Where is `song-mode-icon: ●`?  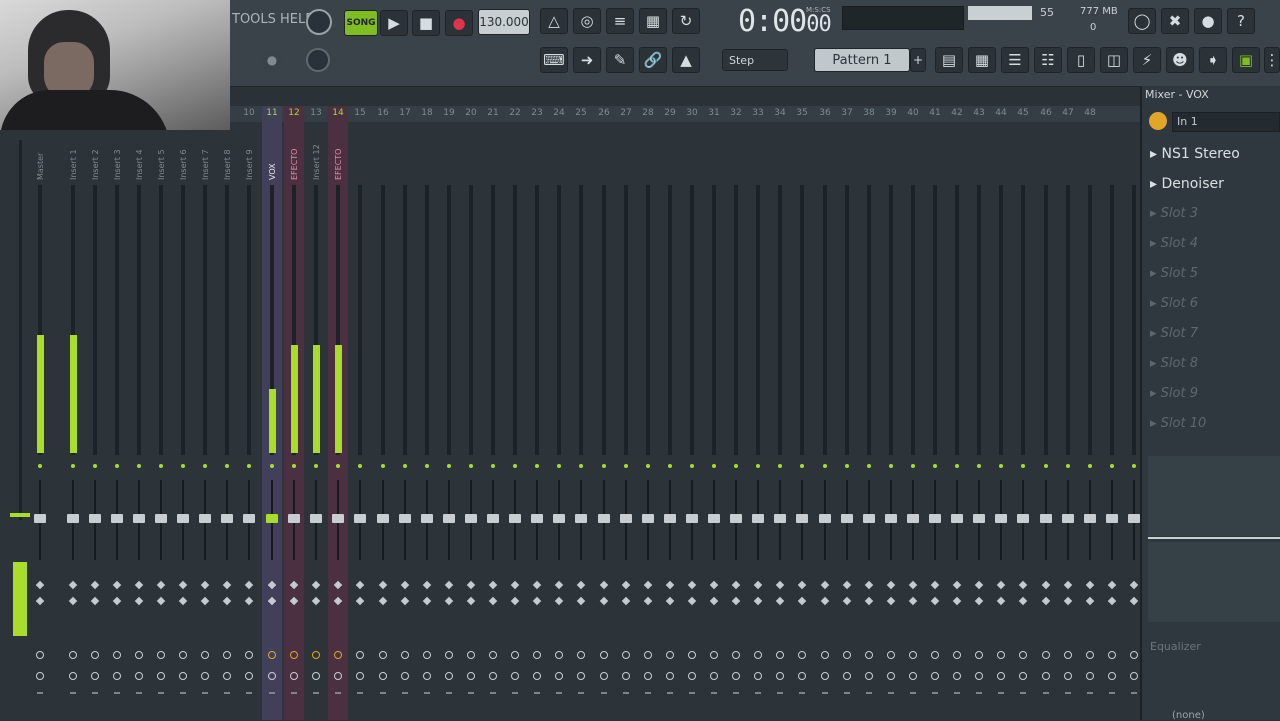 song-mode-icon: ● is located at coordinates (272, 60).